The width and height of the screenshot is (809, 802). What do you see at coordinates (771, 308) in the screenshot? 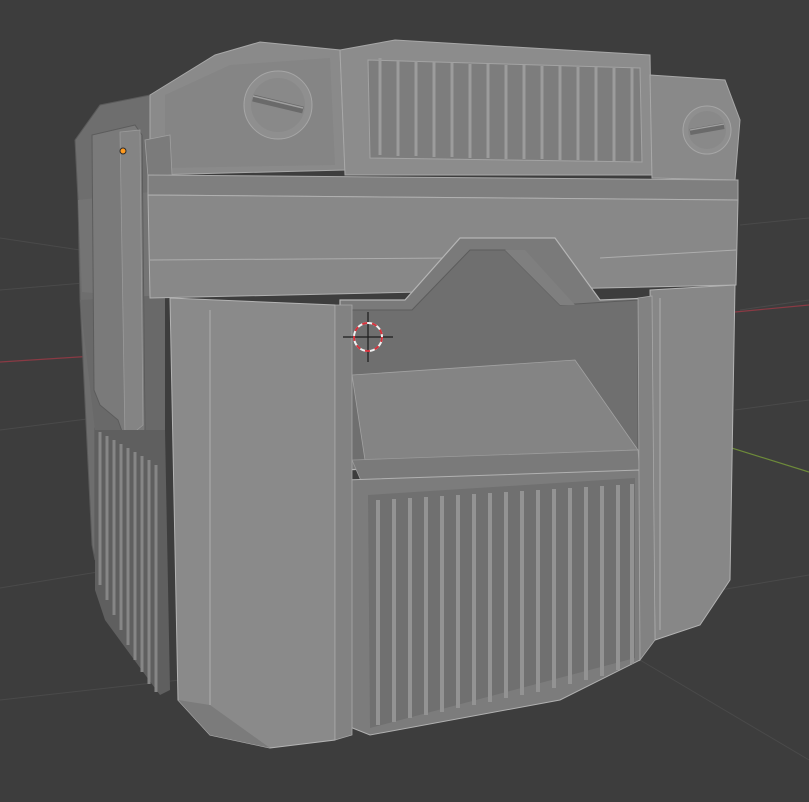
I see `x-axis-line-right` at bounding box center [771, 308].